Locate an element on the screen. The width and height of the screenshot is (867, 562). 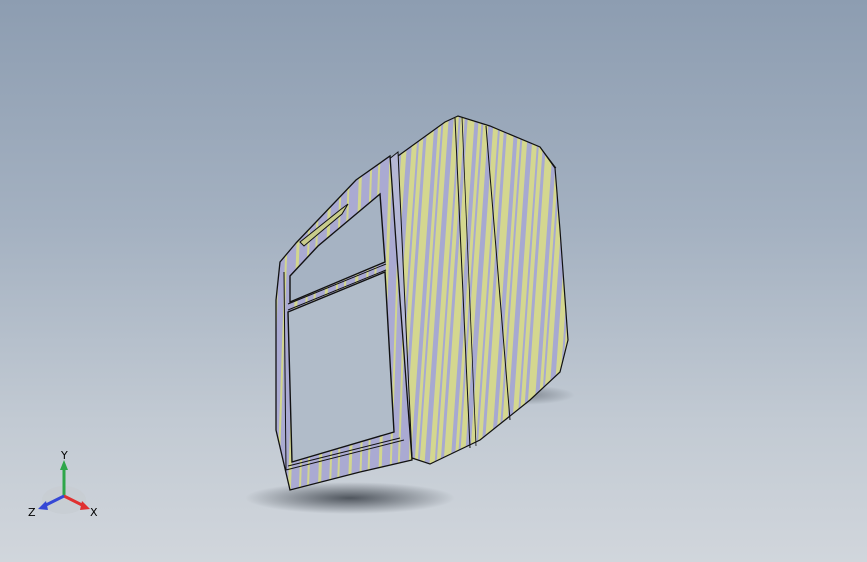
z-axis-label: Z is located at coordinates (32, 512).